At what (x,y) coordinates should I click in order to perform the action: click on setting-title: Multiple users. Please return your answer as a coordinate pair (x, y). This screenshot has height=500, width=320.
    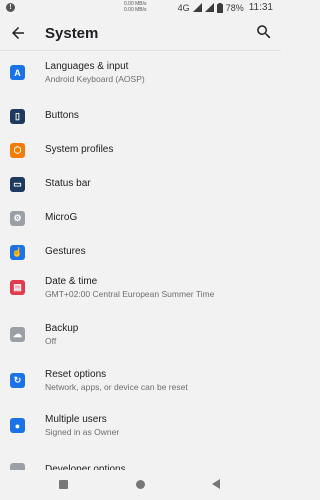
    Looking at the image, I should click on (76, 419).